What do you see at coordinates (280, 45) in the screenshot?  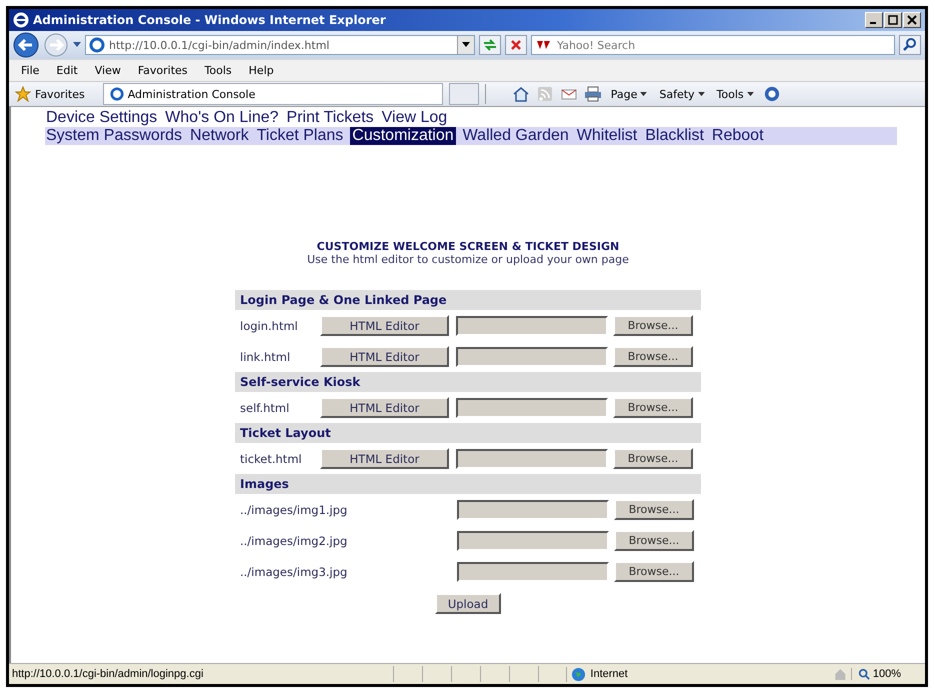 I see `address-field: http://10.0.0.1/cgi-bin/admin/index.html` at bounding box center [280, 45].